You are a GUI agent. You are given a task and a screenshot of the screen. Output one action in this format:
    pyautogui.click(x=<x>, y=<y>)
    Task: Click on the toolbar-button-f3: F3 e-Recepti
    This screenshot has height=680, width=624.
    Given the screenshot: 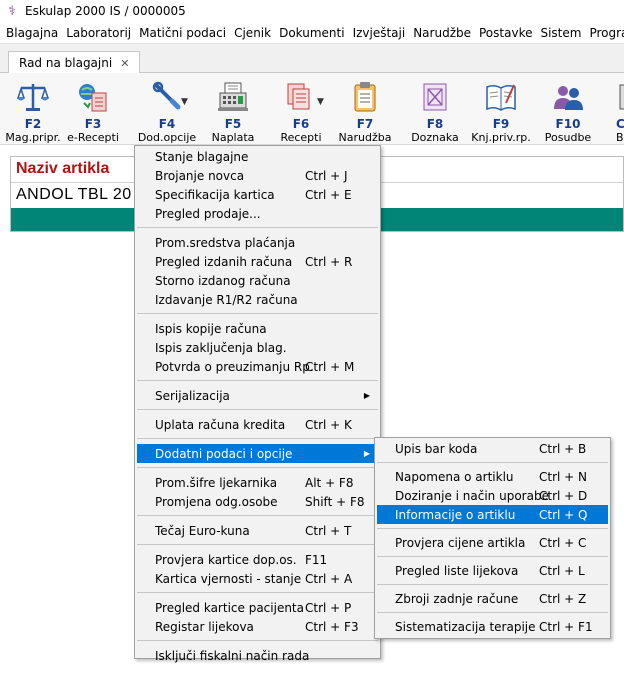 What is the action you would take?
    pyautogui.click(x=93, y=112)
    